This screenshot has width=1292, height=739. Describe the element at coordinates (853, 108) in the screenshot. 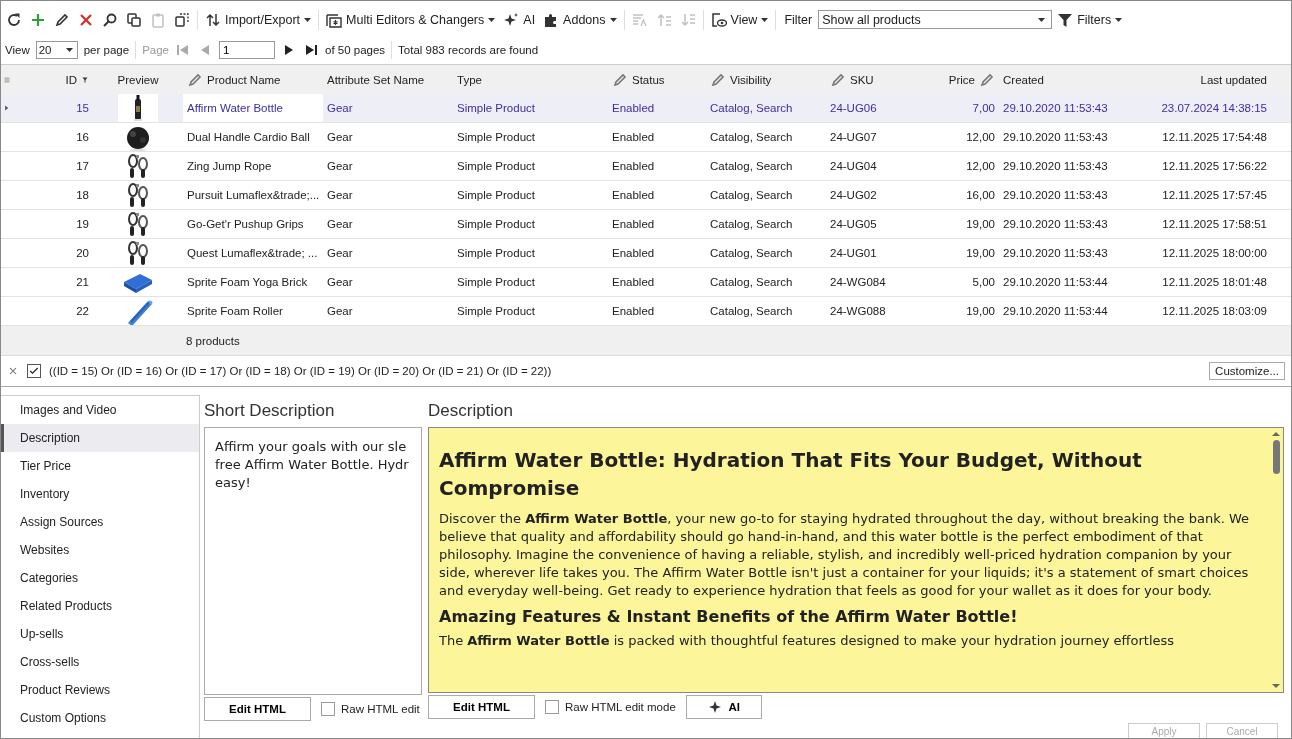

I see `table-cell-text: 24-UG06` at that location.